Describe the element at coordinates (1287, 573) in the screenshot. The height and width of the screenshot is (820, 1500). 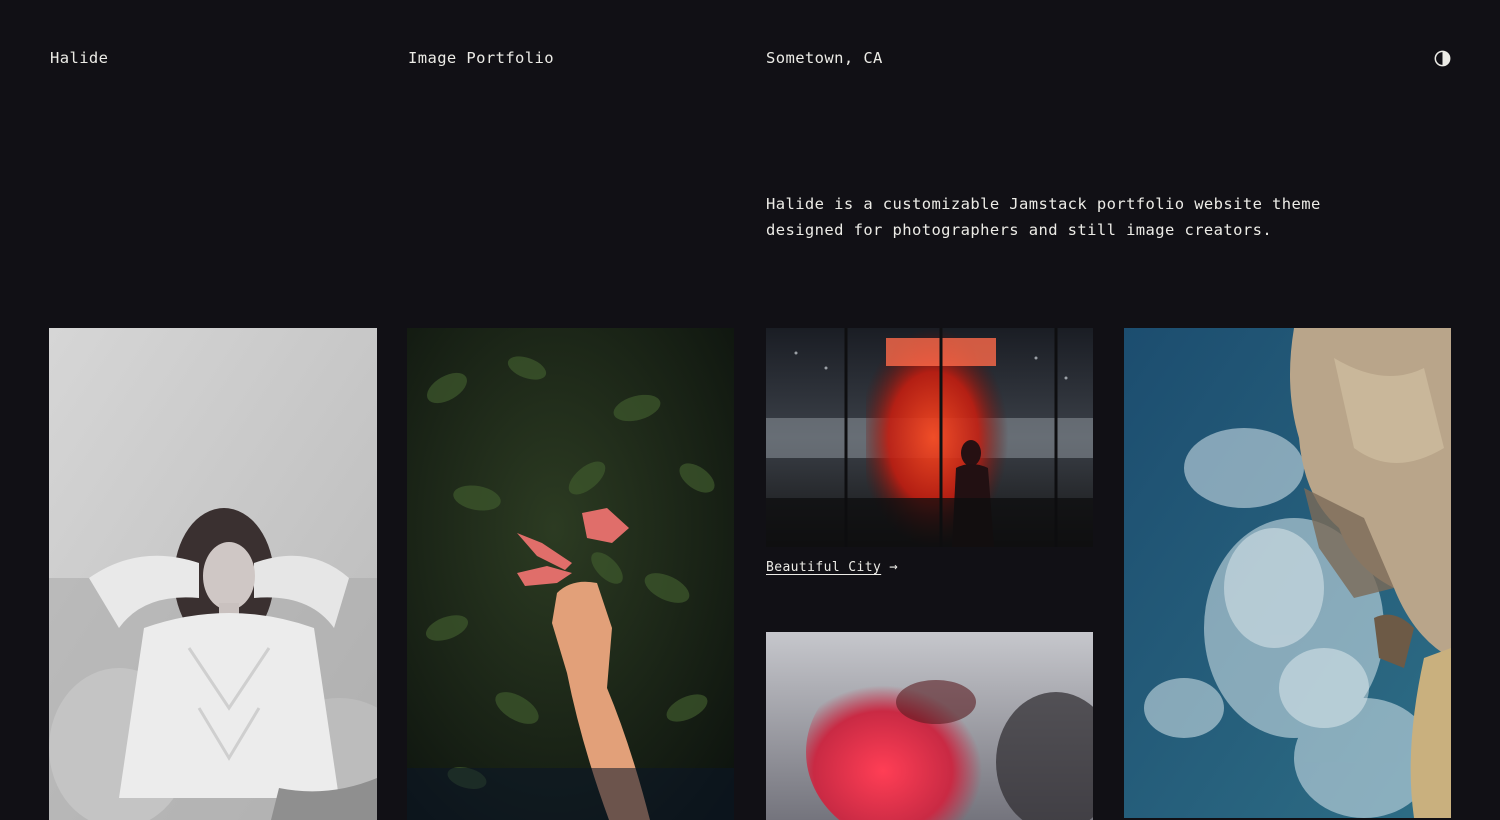
I see `gallery-image-coast` at that location.